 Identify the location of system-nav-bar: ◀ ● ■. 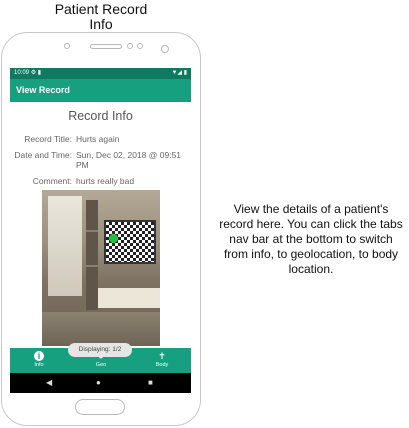
(100, 383).